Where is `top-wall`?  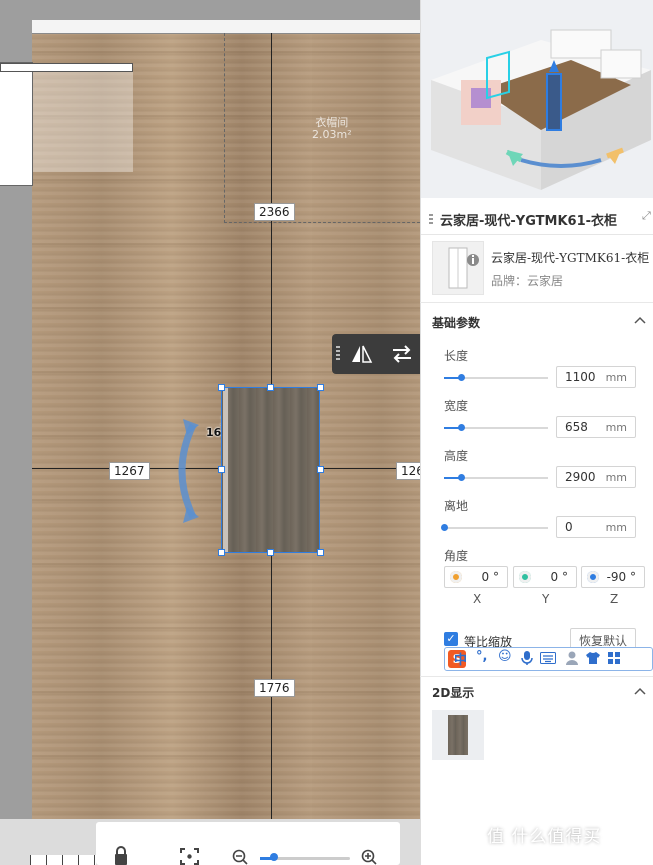 top-wall is located at coordinates (226, 27).